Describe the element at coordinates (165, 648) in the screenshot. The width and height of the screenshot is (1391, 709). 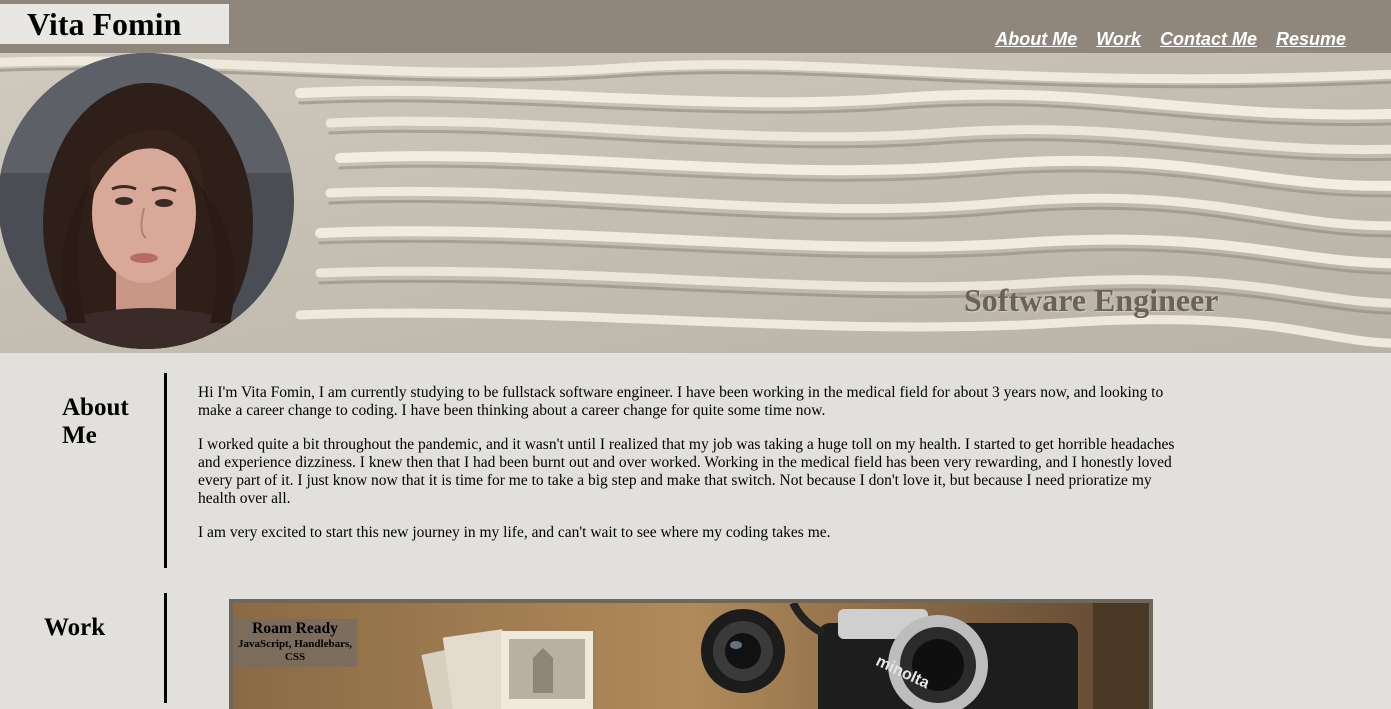
I see `work-divider` at that location.